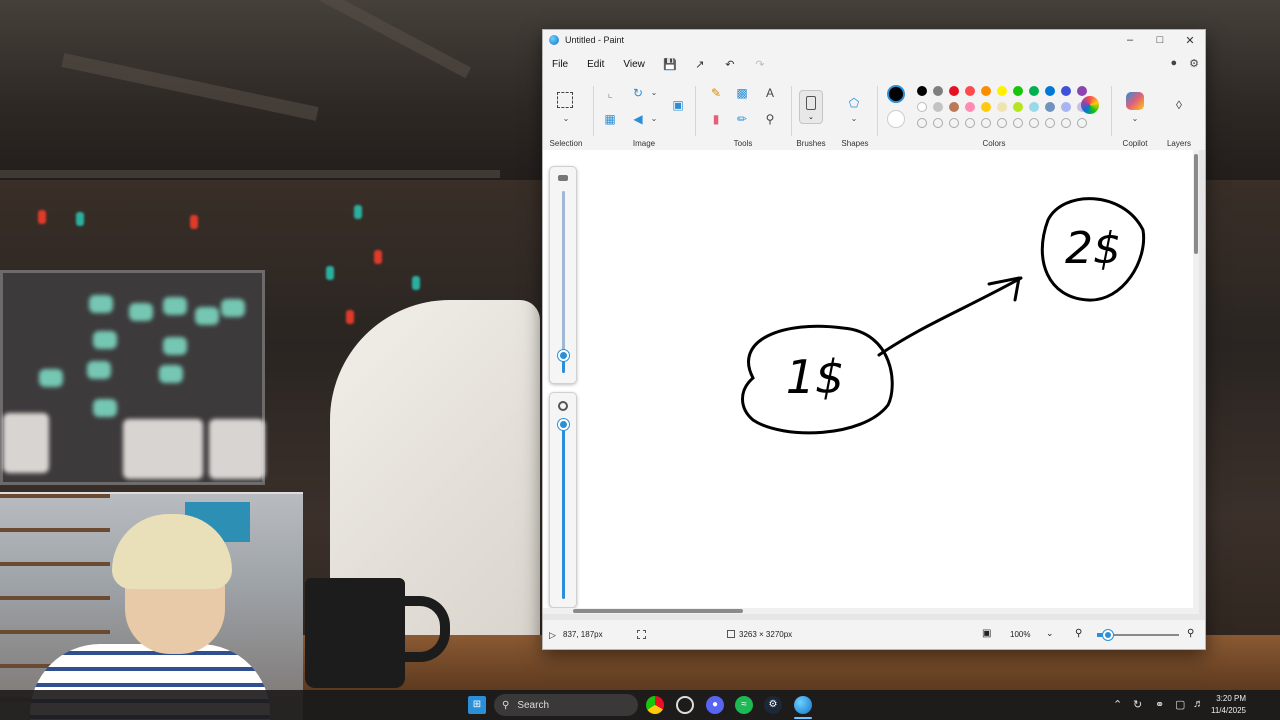 This screenshot has width=1280, height=720. What do you see at coordinates (730, 64) in the screenshot?
I see `undo-icon: ↶` at bounding box center [730, 64].